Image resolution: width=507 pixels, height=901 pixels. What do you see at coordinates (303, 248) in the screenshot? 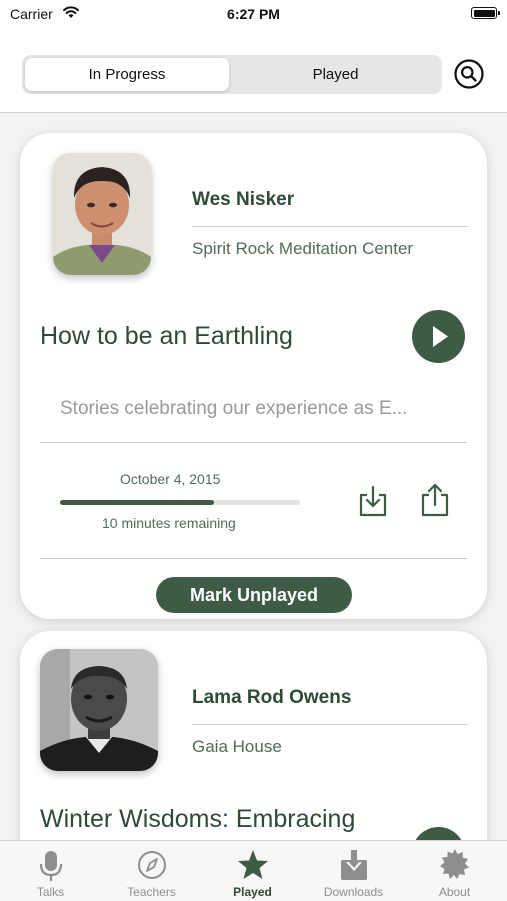
I see `center-name: Spirit Rock Meditation Center` at bounding box center [303, 248].